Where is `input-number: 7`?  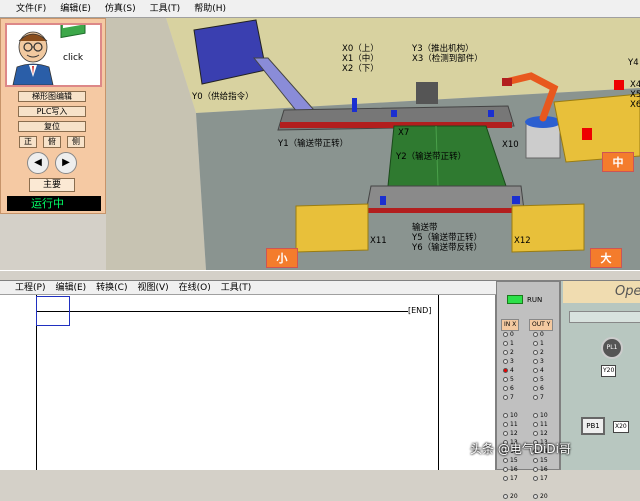
input-number: 7 is located at coordinates (512, 397).